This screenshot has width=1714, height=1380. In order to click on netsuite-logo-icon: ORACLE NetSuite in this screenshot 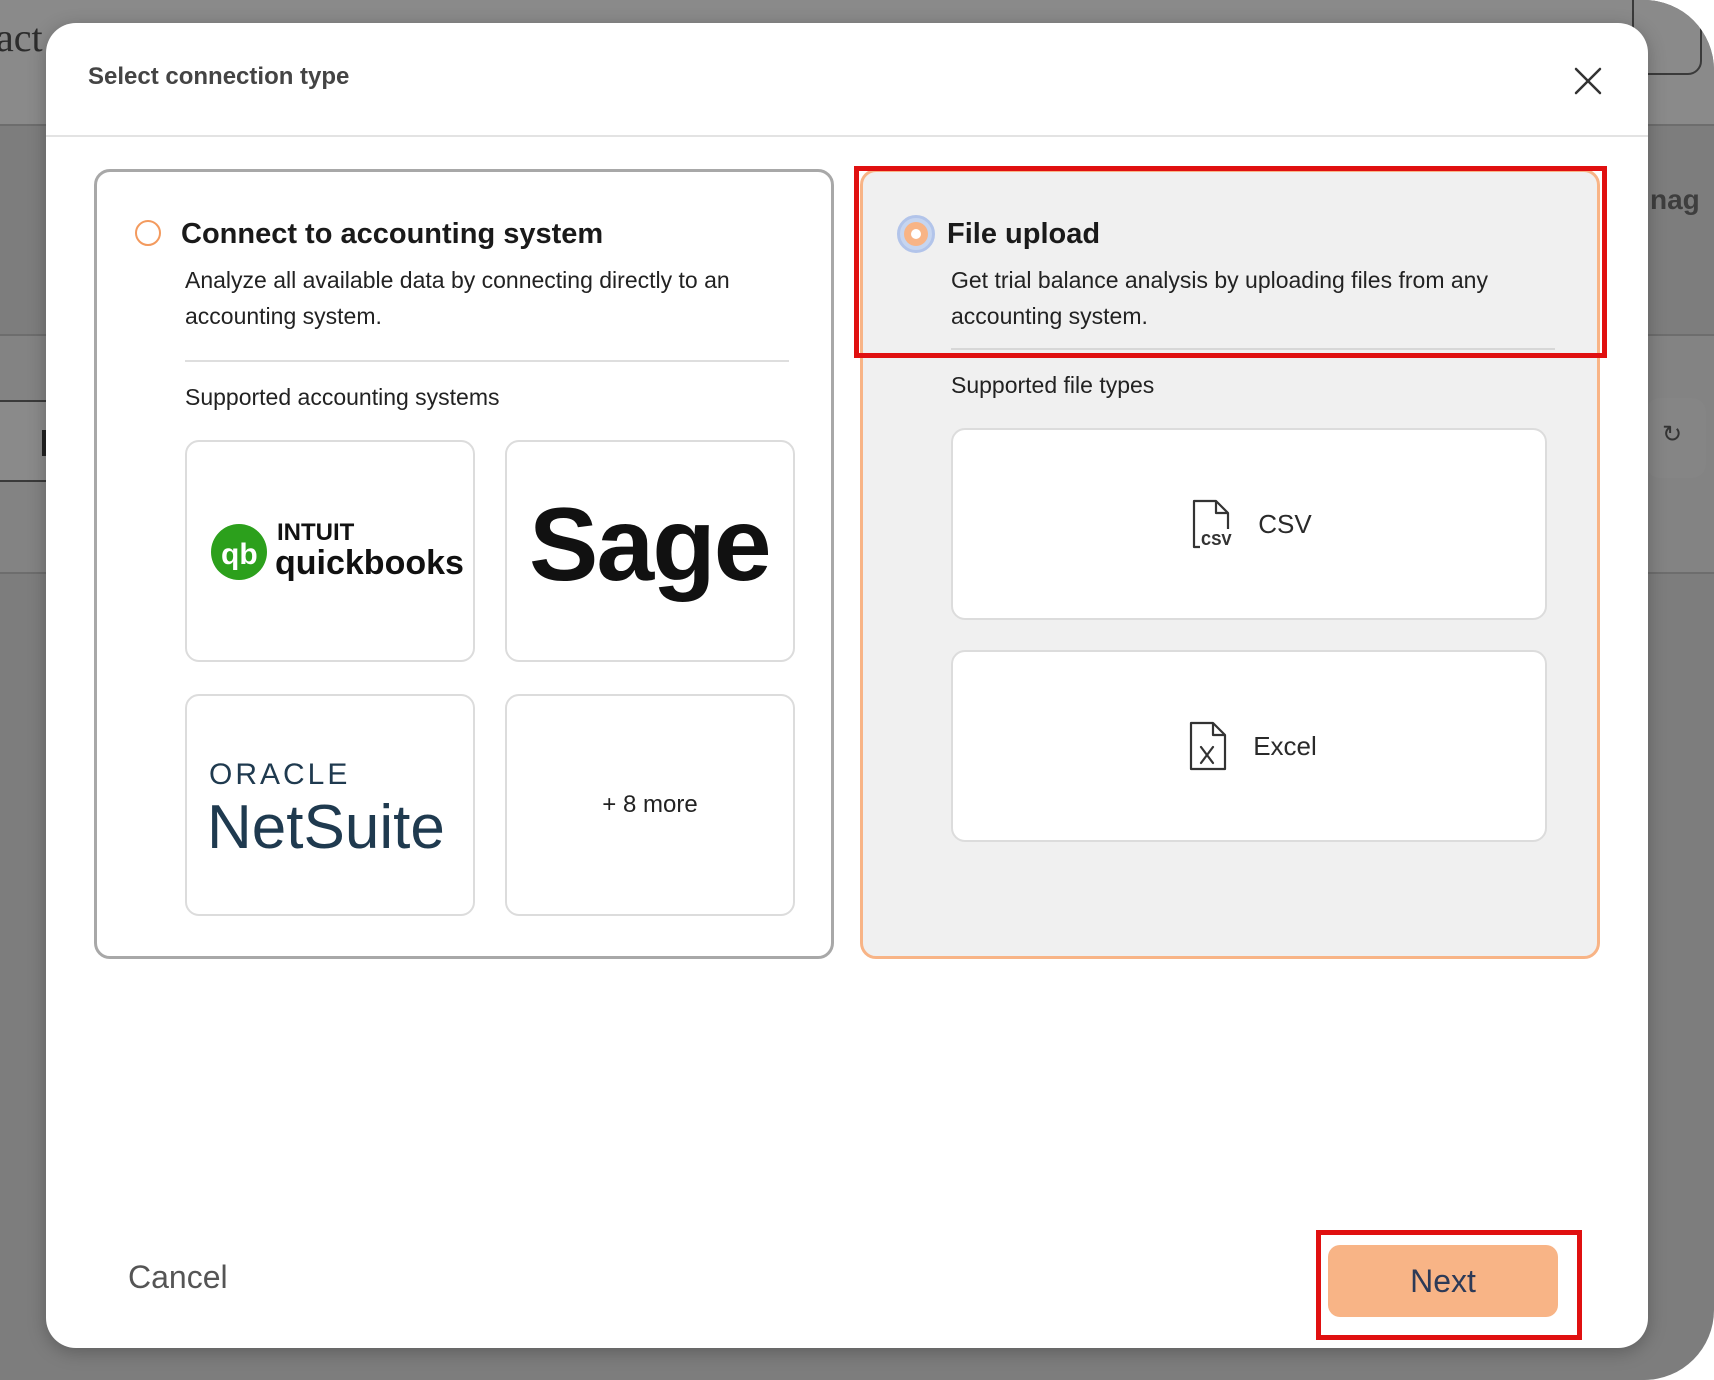, I will do `click(326, 810)`.